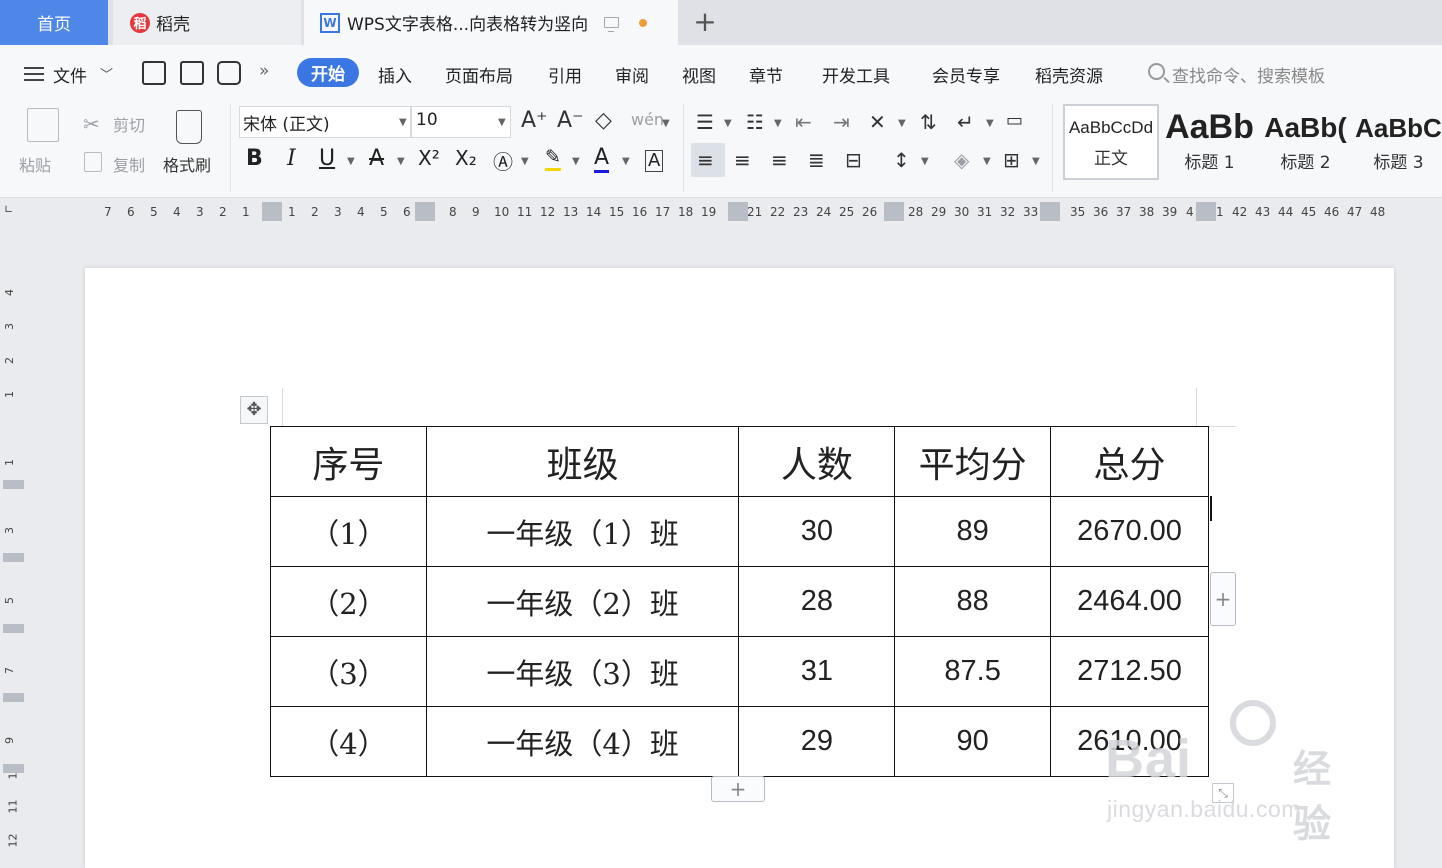 The width and height of the screenshot is (1442, 868). Describe the element at coordinates (348, 531) in the screenshot. I see `table-cell: （1）` at that location.